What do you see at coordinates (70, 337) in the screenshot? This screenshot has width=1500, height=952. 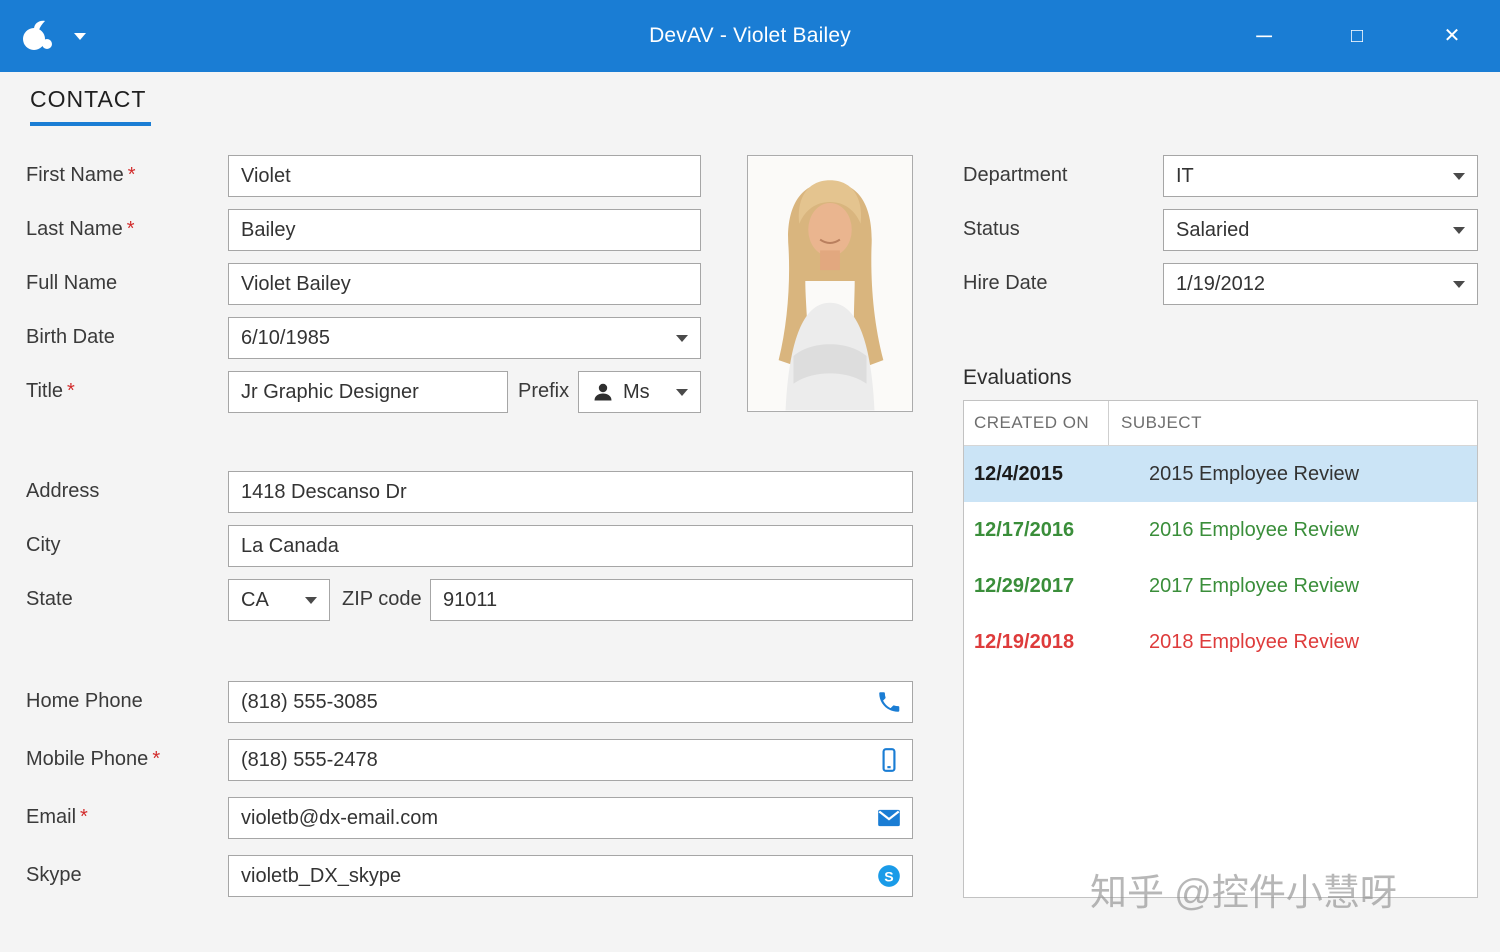 I see `birth-date-label: Birth Date` at bounding box center [70, 337].